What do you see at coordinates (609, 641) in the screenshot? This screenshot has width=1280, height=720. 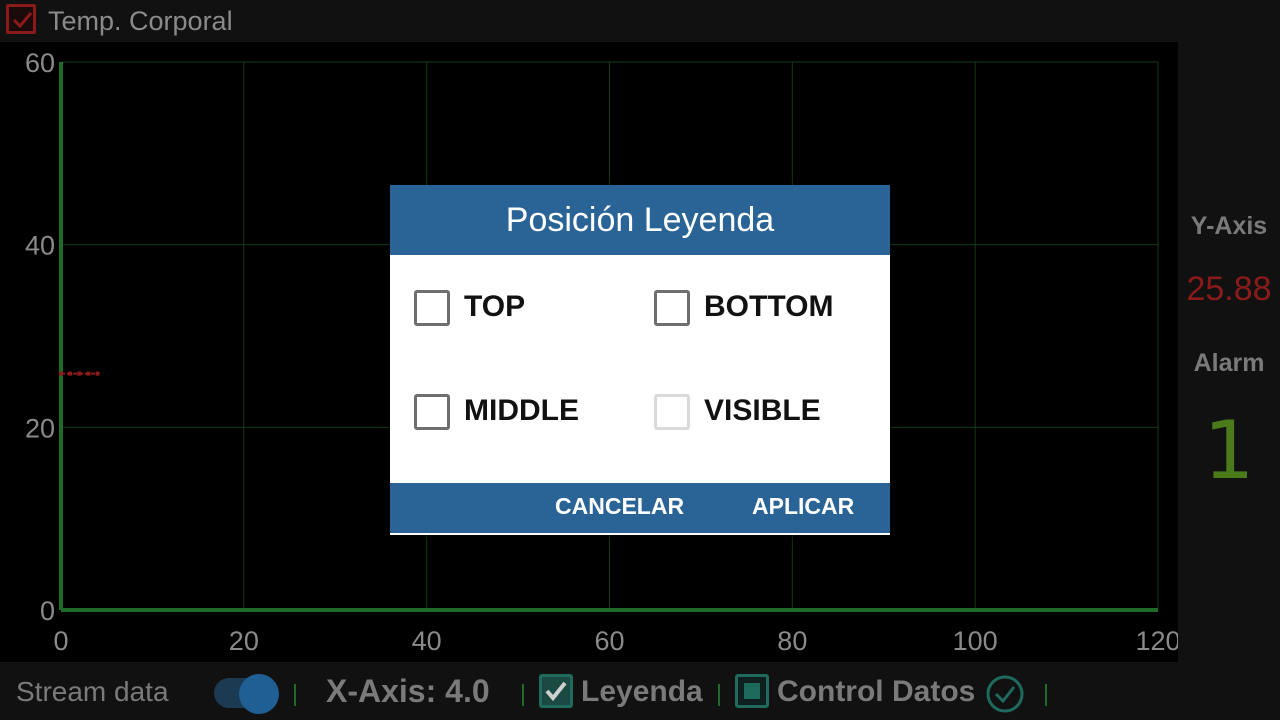 I see `x-tick-label: 60` at bounding box center [609, 641].